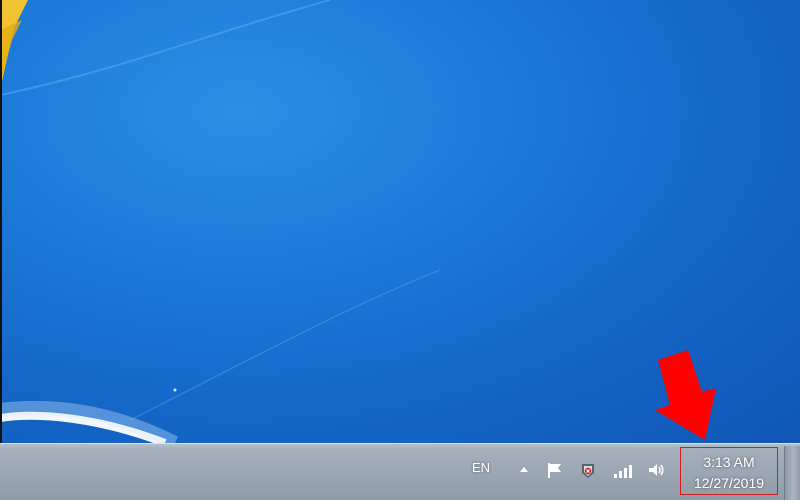 The width and height of the screenshot is (800, 500). I want to click on network-signal-icon, so click(622, 470).